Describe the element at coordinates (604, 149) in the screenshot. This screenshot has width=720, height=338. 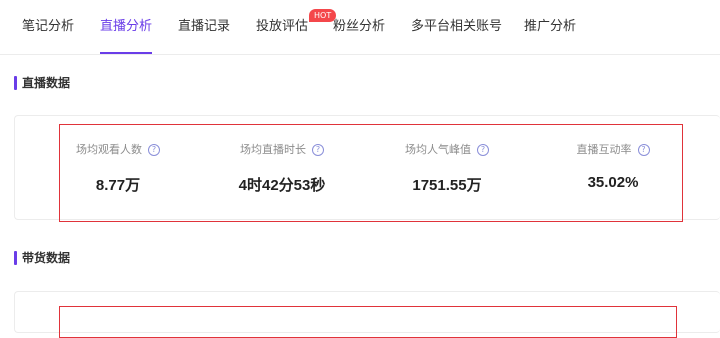
I see `metric-label-text: 直播互动率` at that location.